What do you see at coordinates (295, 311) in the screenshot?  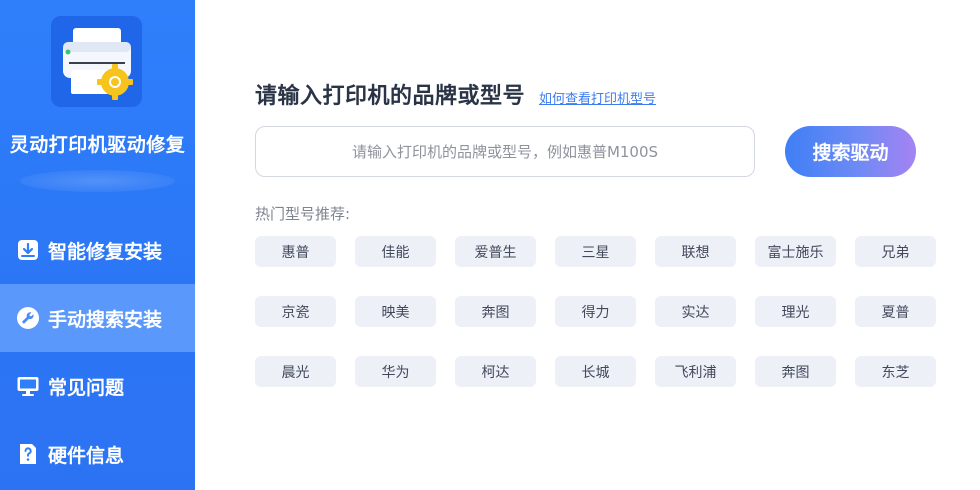 I see `hot-model-tag: 京瓷` at bounding box center [295, 311].